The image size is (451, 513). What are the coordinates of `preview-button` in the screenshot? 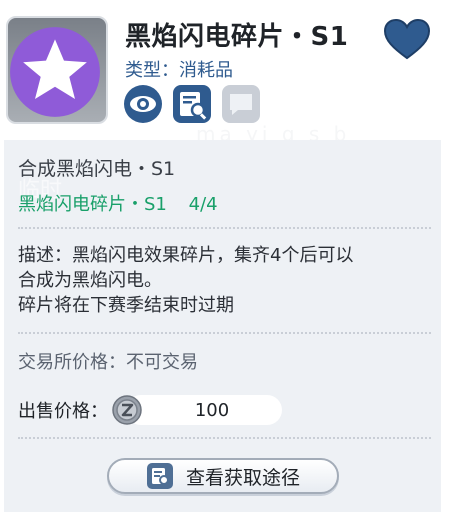 It's located at (143, 104).